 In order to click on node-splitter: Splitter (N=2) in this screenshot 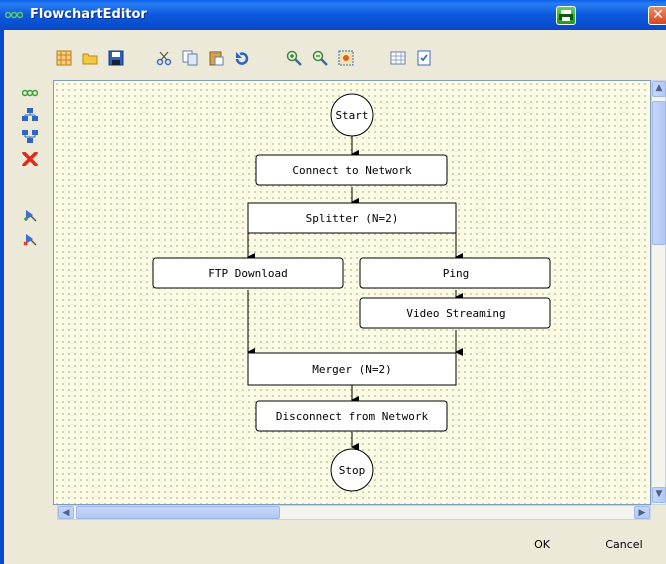, I will do `click(352, 218)`.